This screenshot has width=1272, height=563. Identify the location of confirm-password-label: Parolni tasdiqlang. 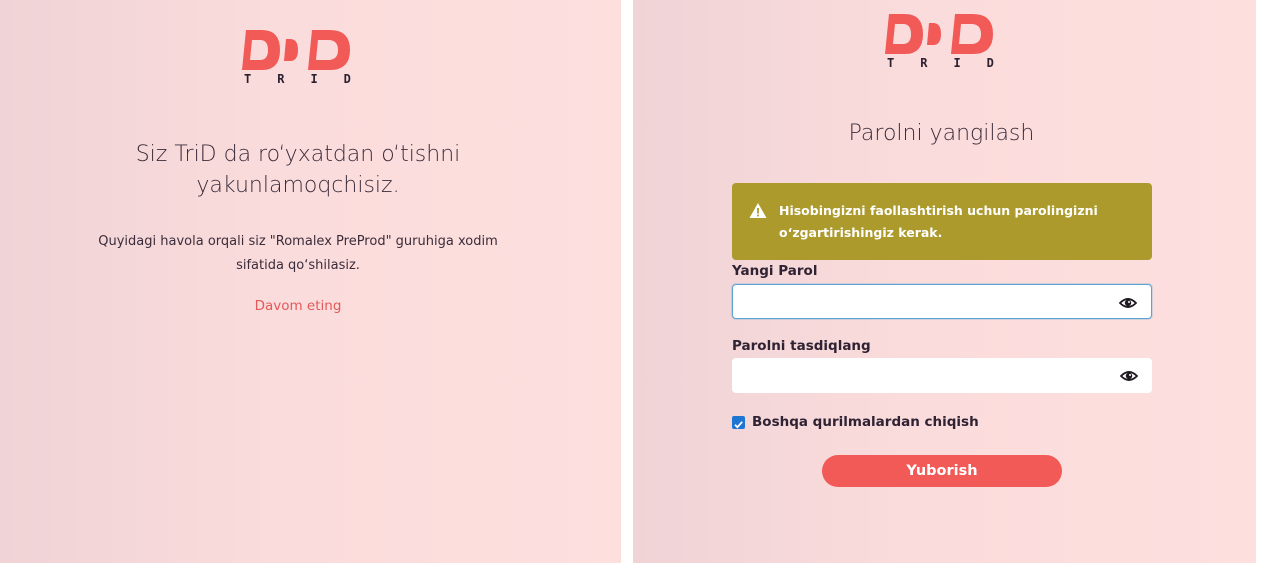
(801, 346).